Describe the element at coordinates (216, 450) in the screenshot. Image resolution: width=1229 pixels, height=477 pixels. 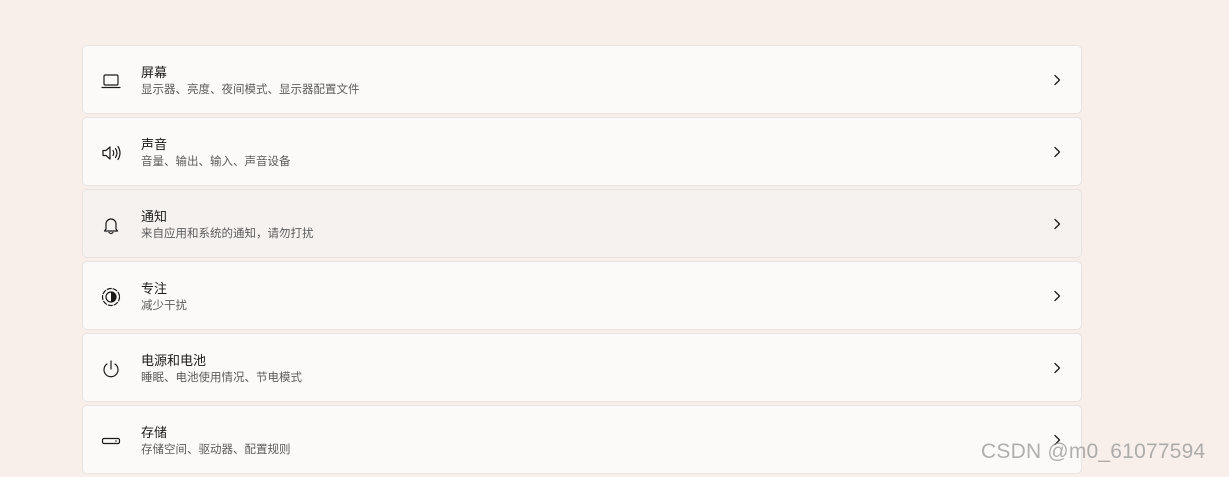
I see `settings-item-description: 存储空间、驱动器、配置规则` at that location.